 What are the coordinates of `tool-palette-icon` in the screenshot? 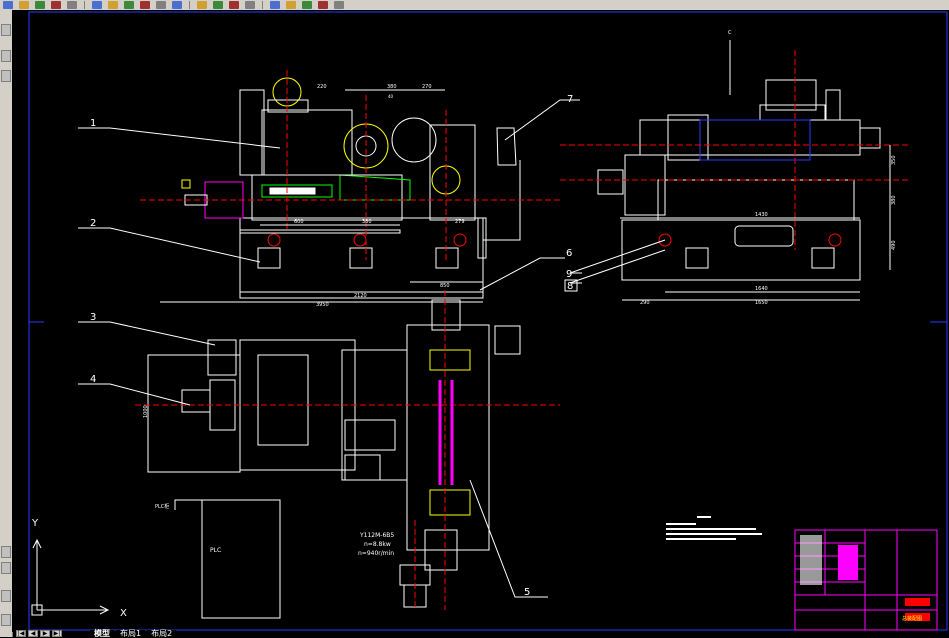 It's located at (307, 5).